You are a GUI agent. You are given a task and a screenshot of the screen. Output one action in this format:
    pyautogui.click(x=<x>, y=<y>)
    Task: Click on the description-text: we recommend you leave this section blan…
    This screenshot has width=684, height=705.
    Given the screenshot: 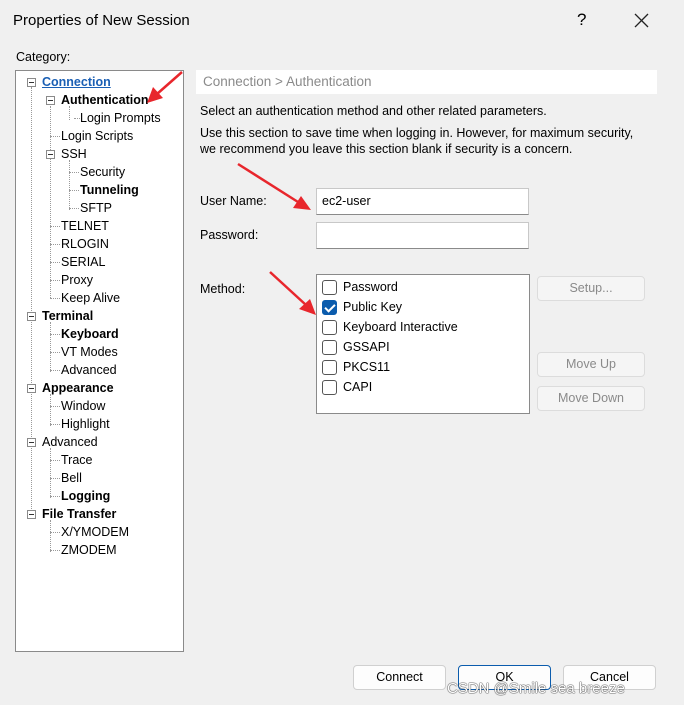 What is the action you would take?
    pyautogui.click(x=386, y=149)
    